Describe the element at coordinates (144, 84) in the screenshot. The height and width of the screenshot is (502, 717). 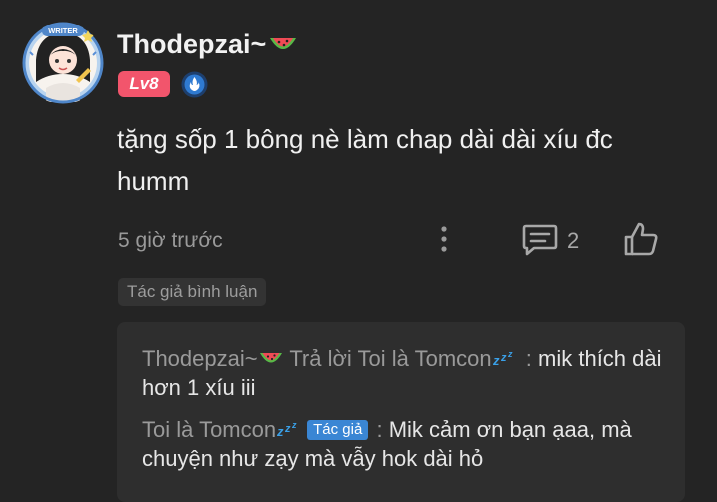
I see `level-badge: Lv8` at that location.